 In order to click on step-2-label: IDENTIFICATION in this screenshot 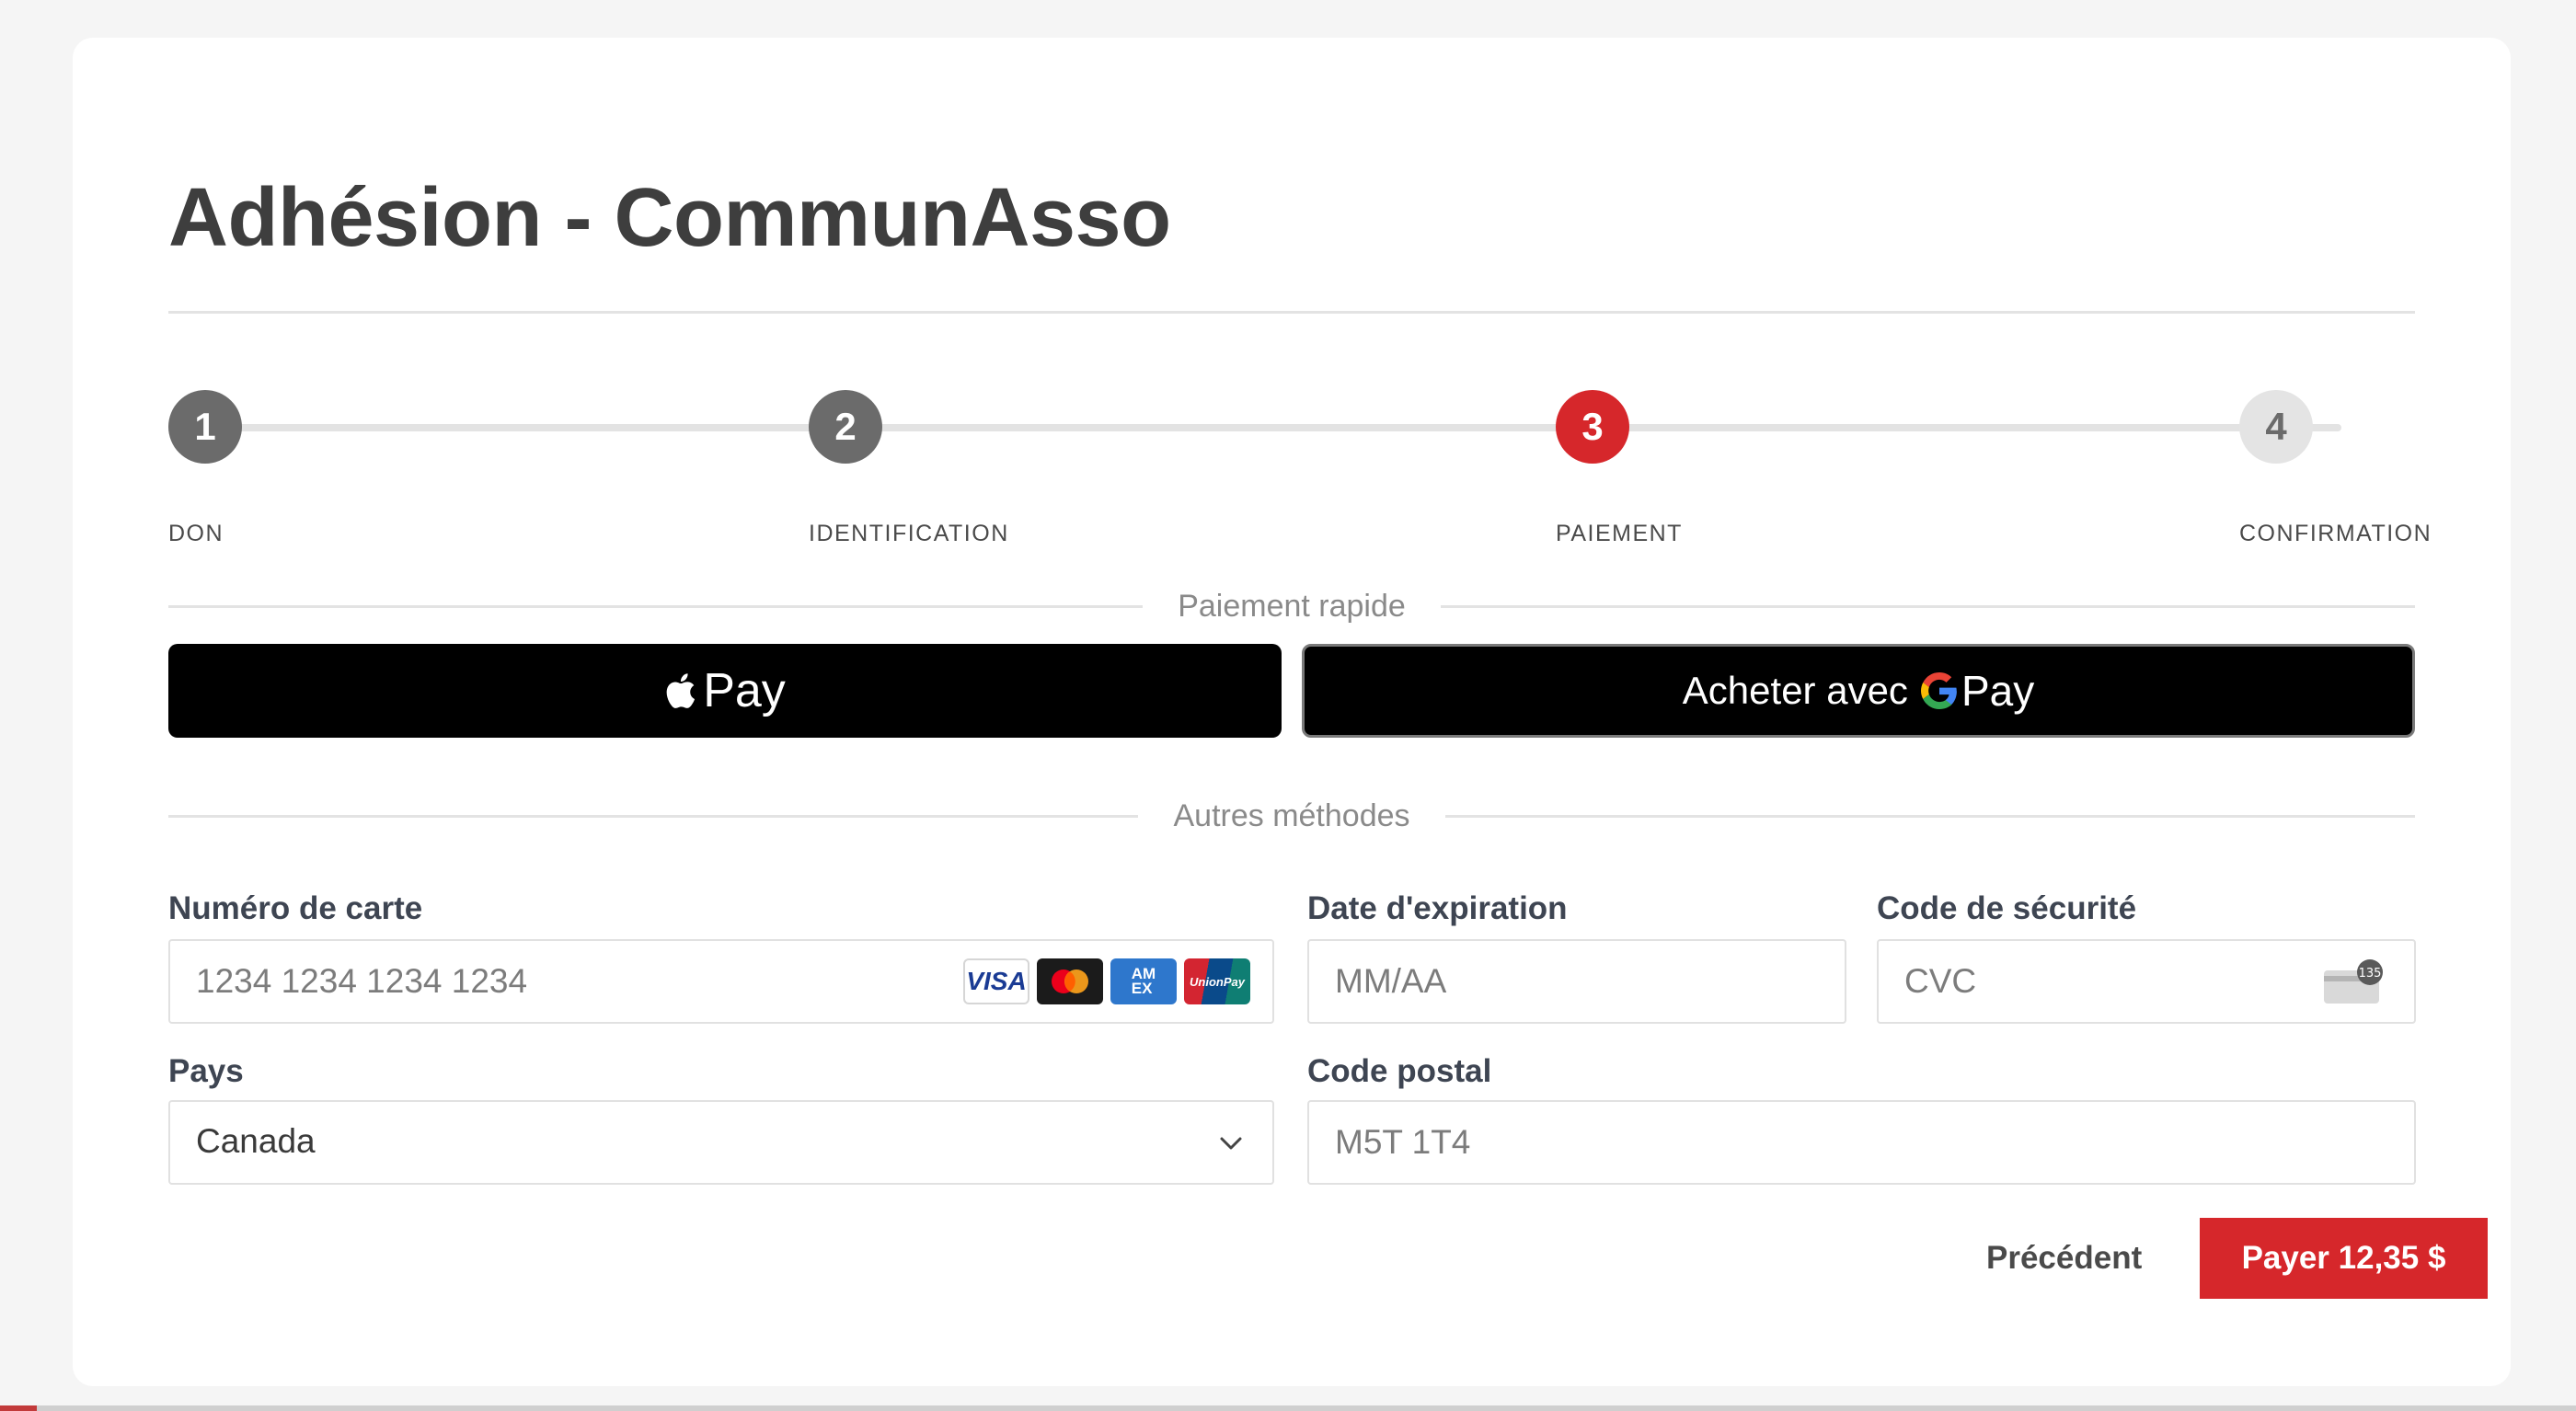, I will do `click(909, 533)`.